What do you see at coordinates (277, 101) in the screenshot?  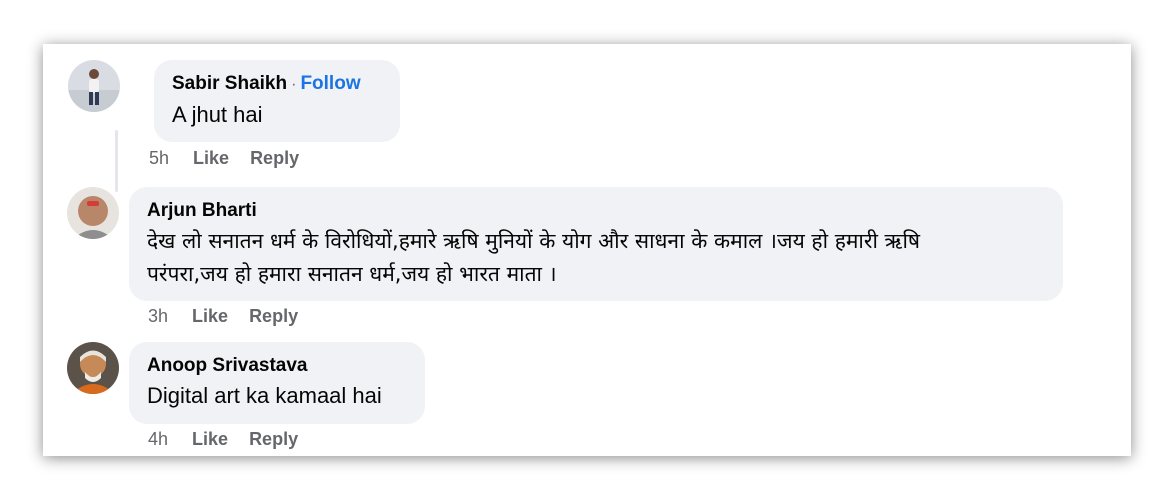 I see `comment-bubble: Sabir Shaikh · Follow A jhut hai` at bounding box center [277, 101].